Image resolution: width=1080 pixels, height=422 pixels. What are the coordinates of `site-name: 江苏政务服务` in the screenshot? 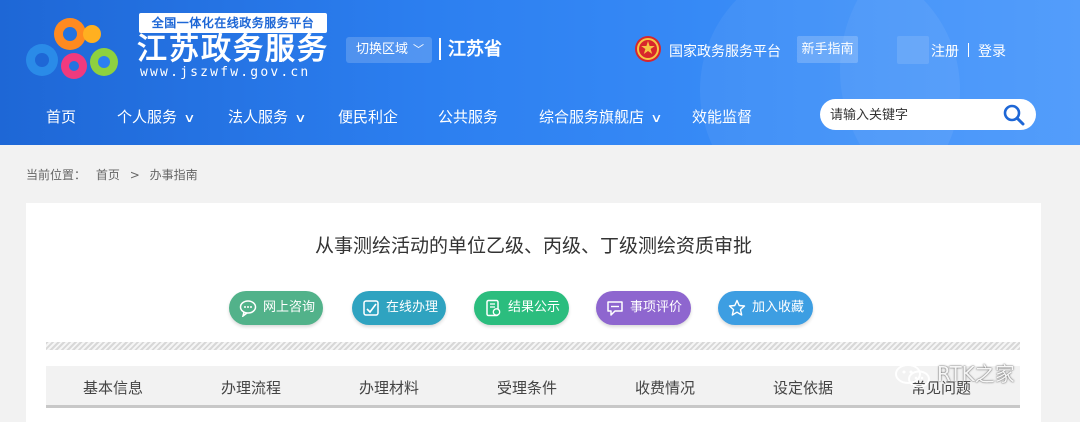 It's located at (233, 50).